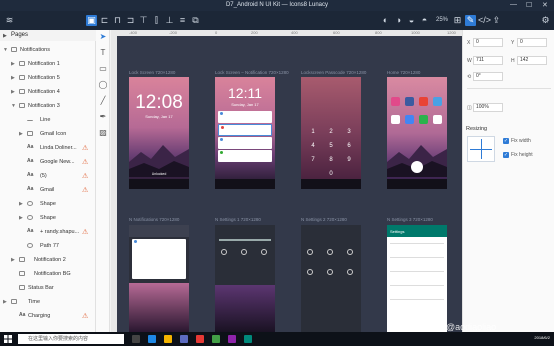  I want to click on opacity-field: 100%, so click(488, 107).